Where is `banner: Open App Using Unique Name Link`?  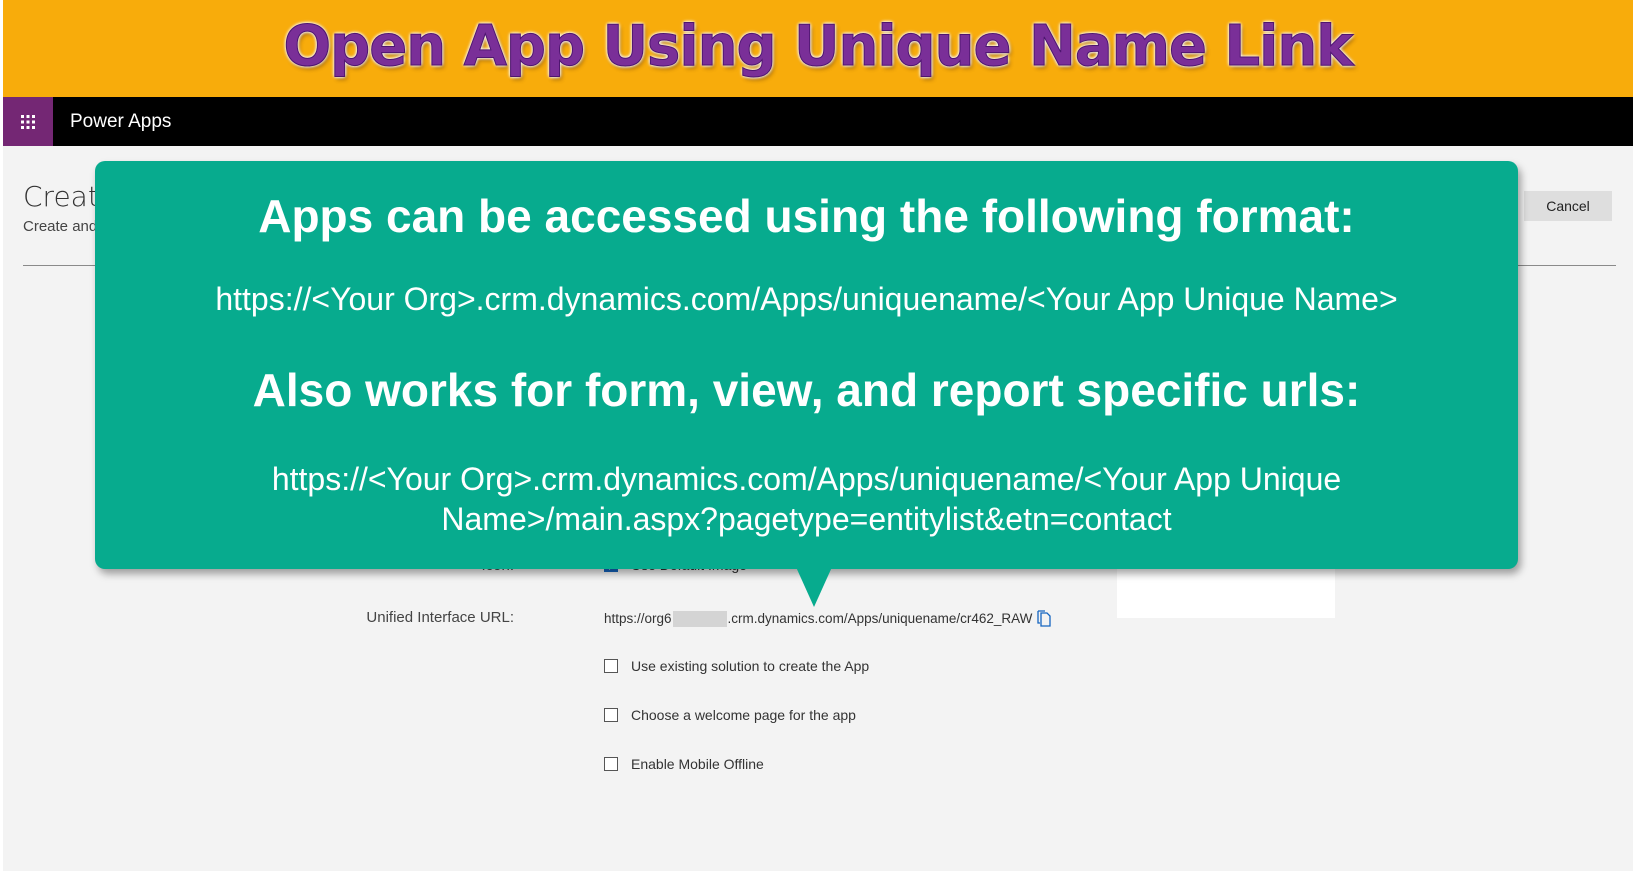 banner: Open App Using Unique Name Link is located at coordinates (818, 48).